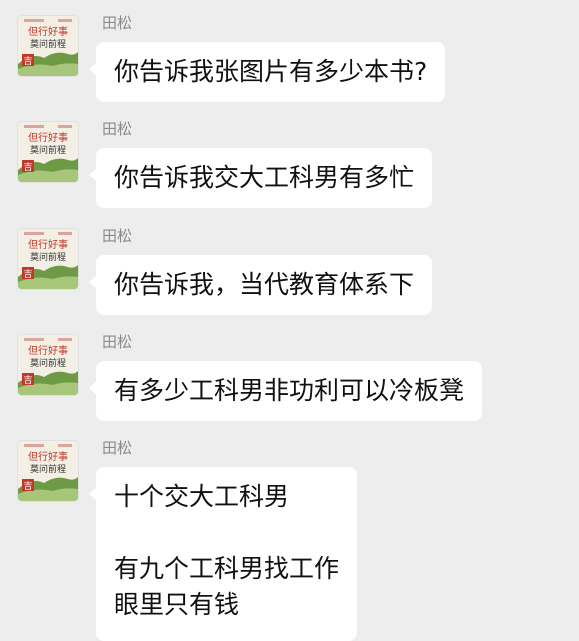 The image size is (579, 641). I want to click on message-text: 你告诉我张图片有多少本书?, so click(271, 71).